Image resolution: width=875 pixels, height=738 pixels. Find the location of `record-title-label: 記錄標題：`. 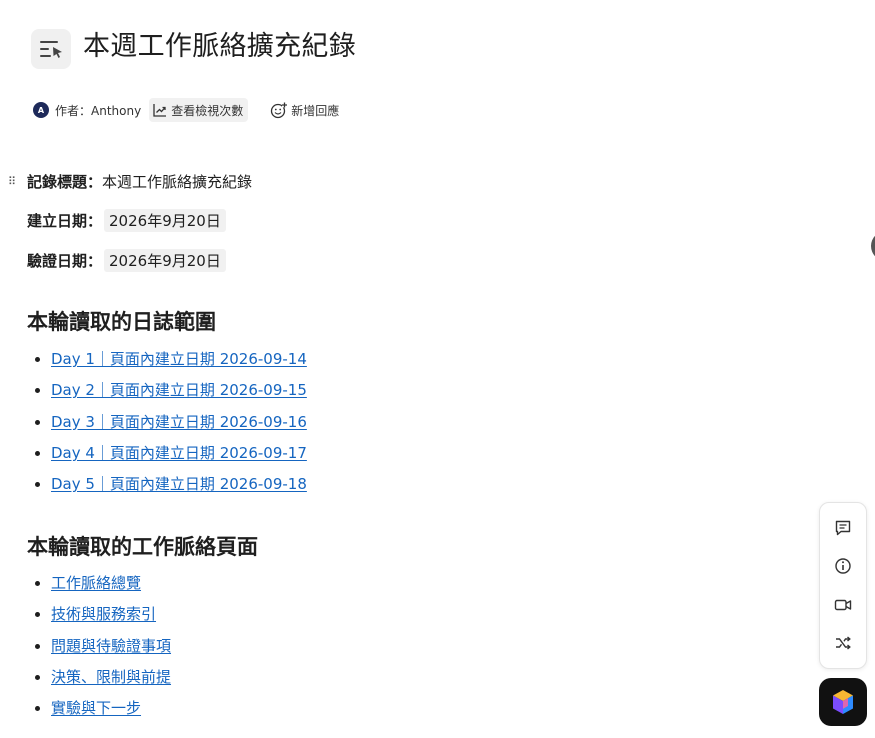

record-title-label: 記錄標題： is located at coordinates (65, 182).